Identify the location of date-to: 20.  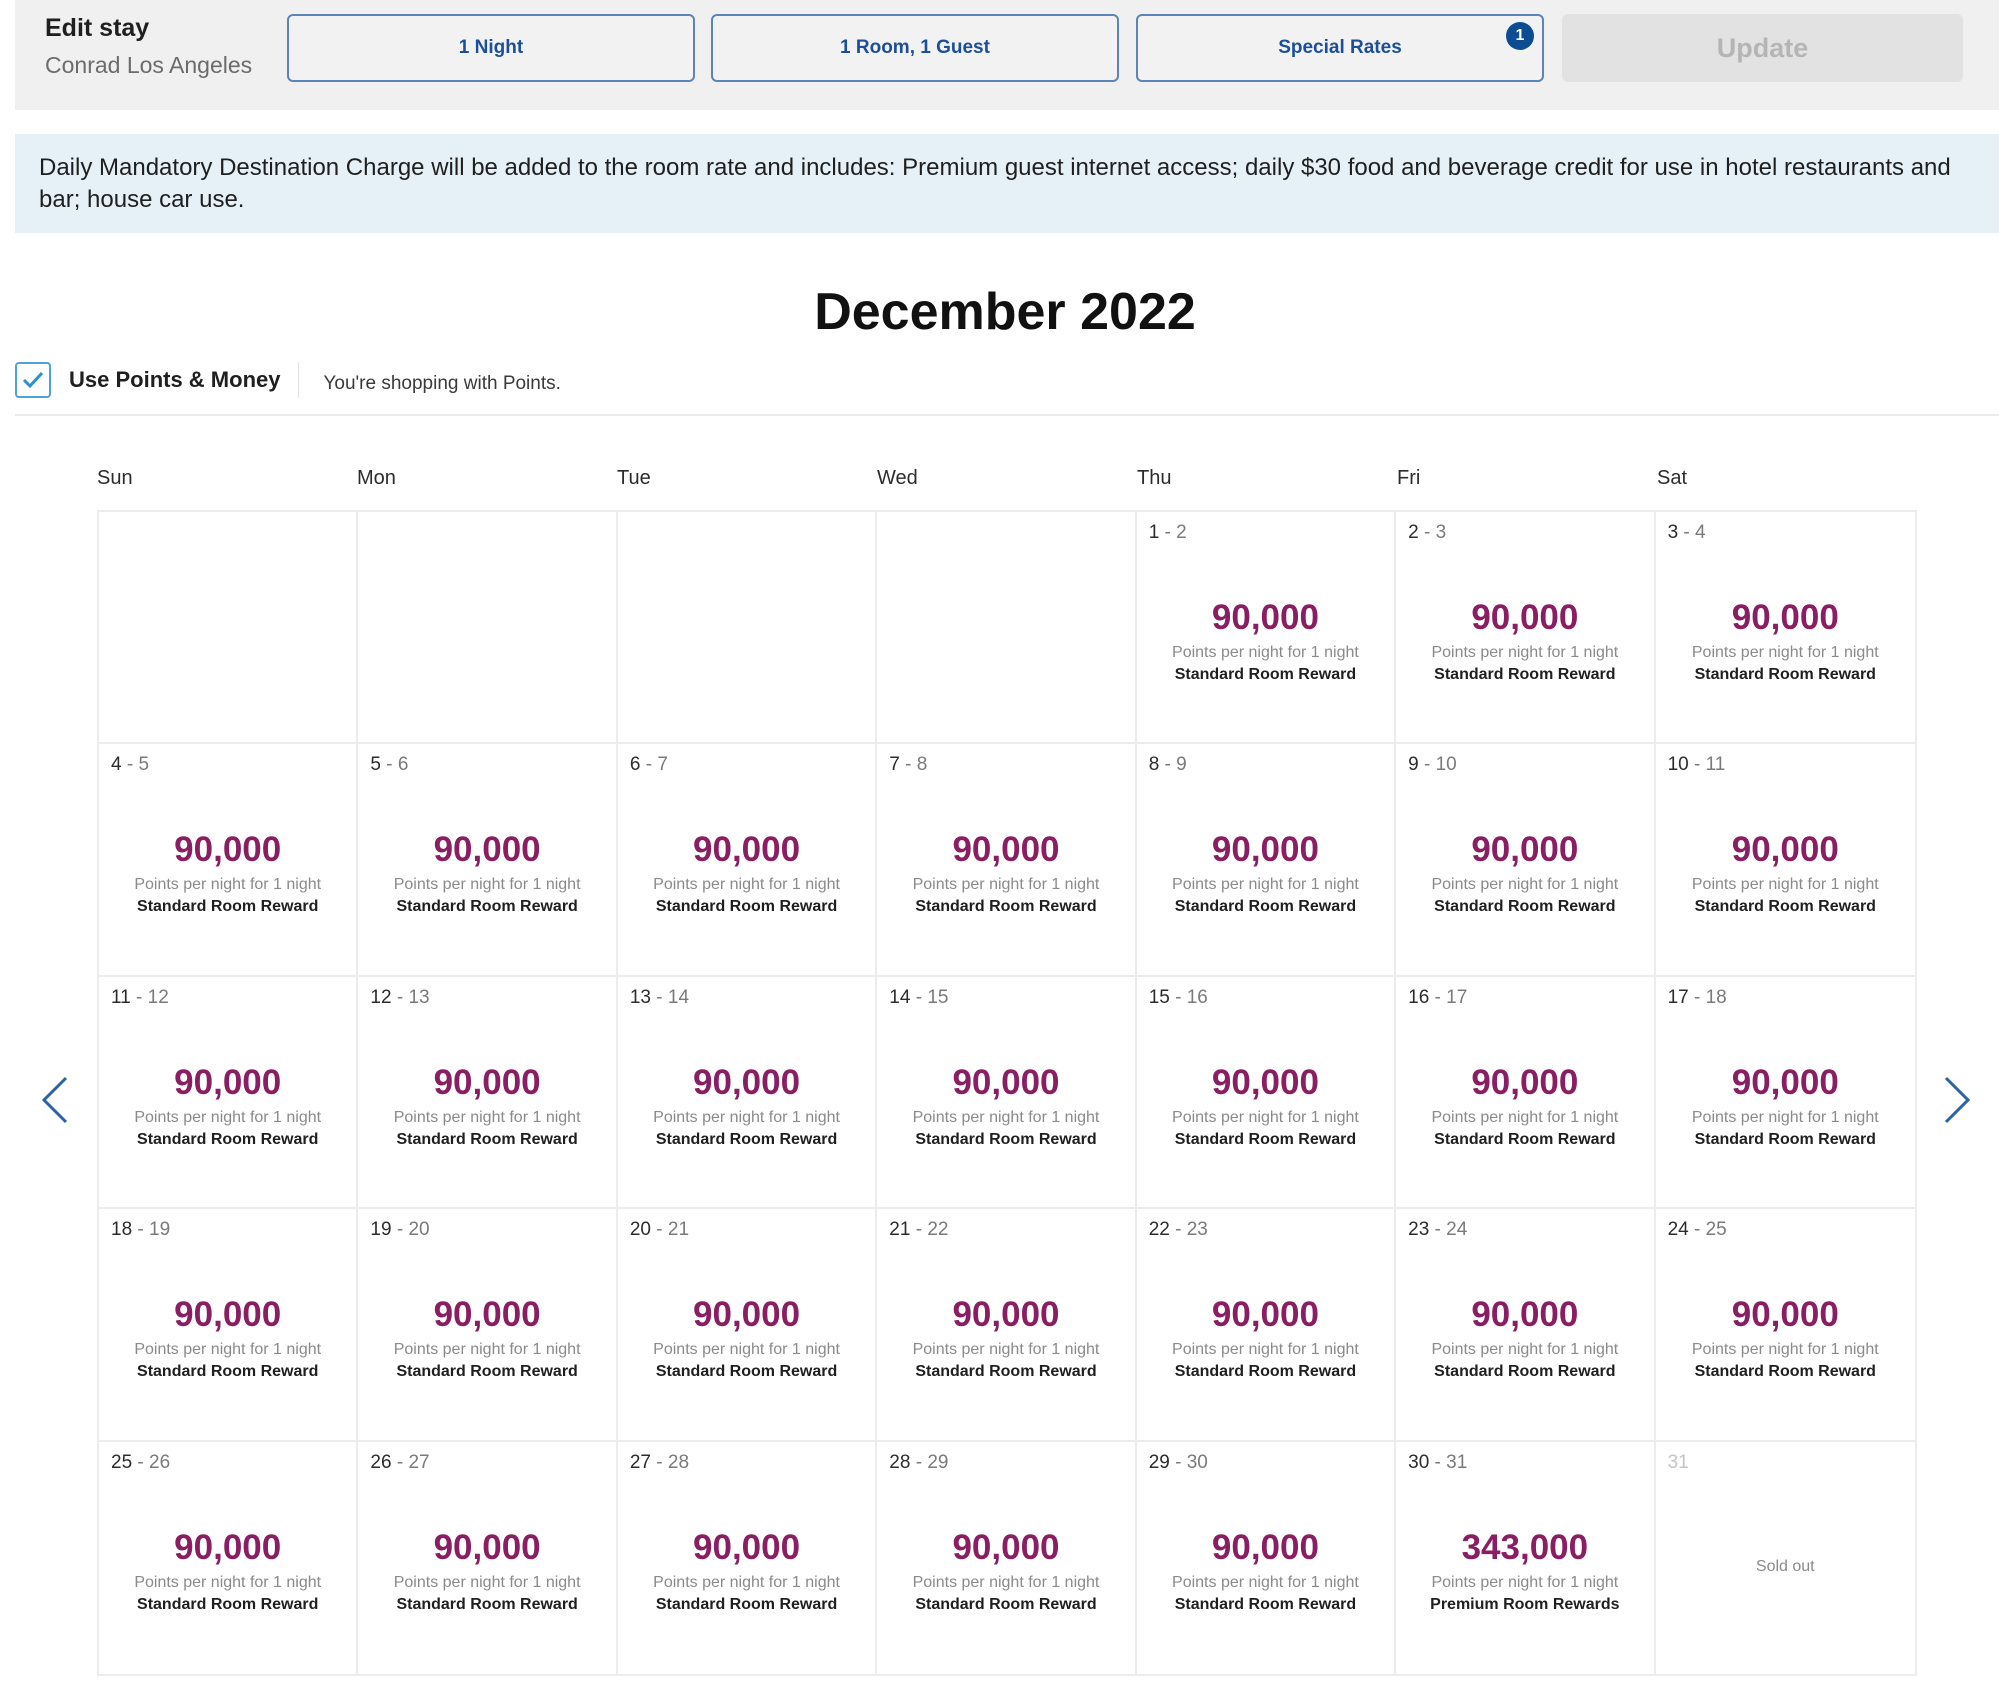
(419, 1230).